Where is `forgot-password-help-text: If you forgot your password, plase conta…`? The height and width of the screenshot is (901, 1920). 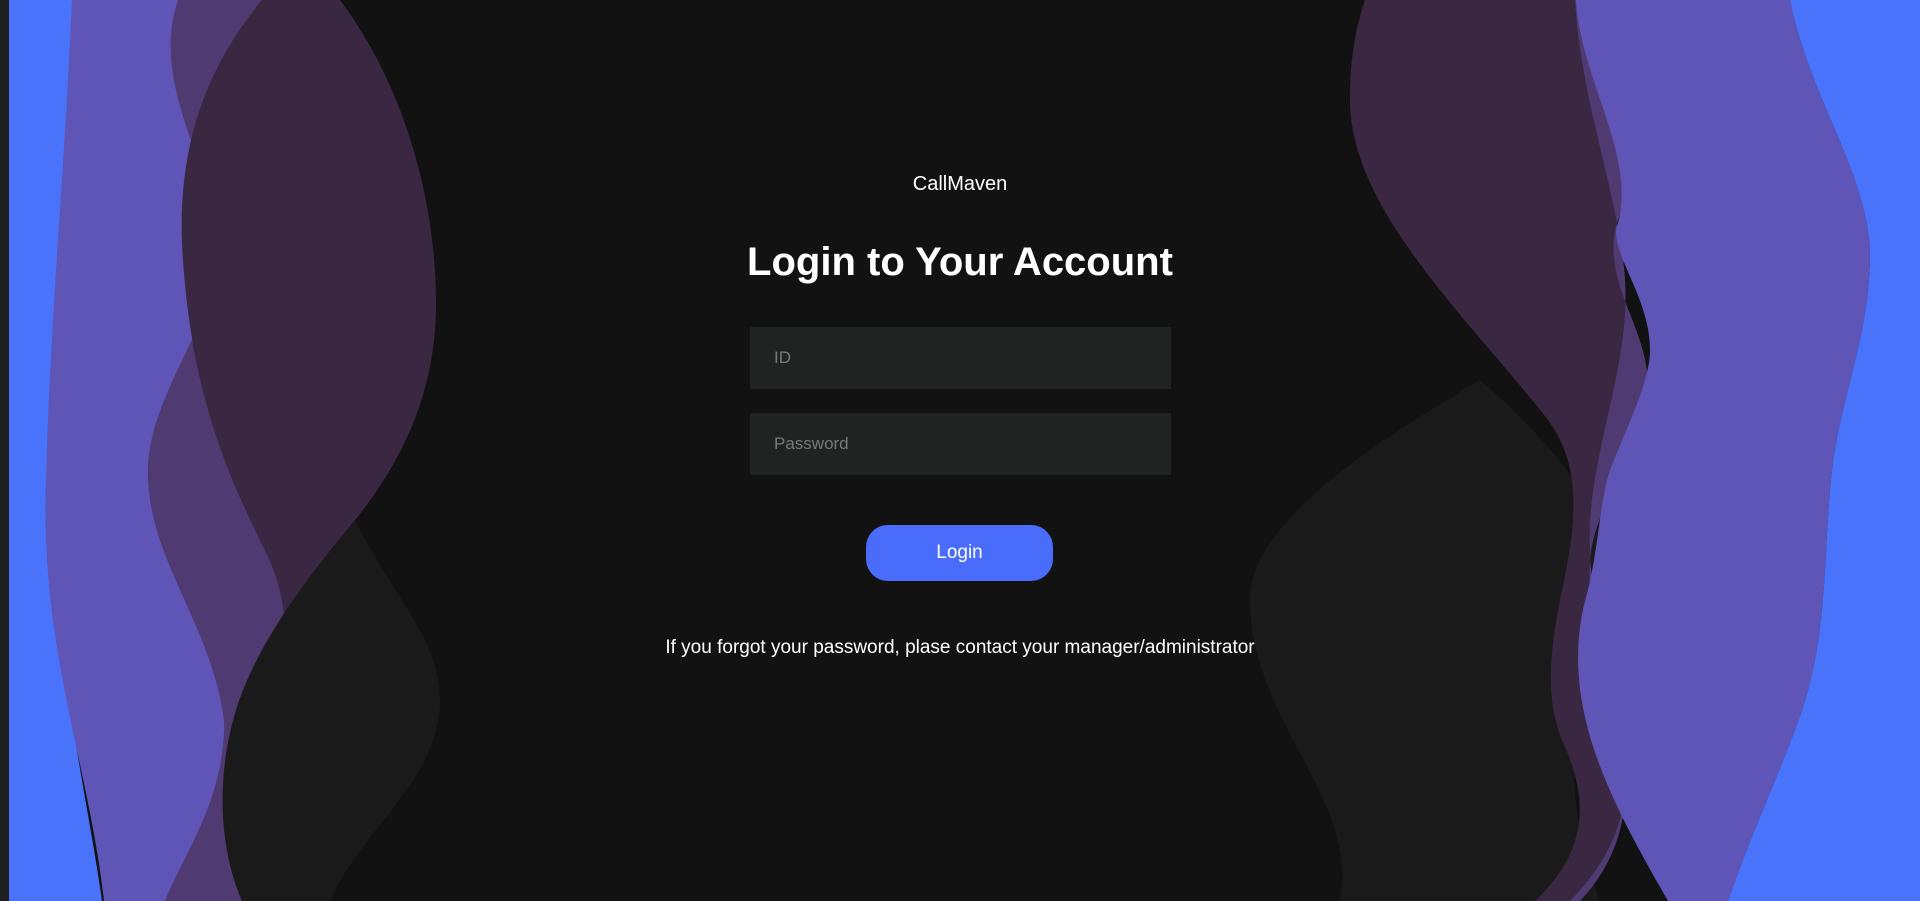
forgot-password-help-text: If you forgot your password, plase conta… is located at coordinates (960, 647).